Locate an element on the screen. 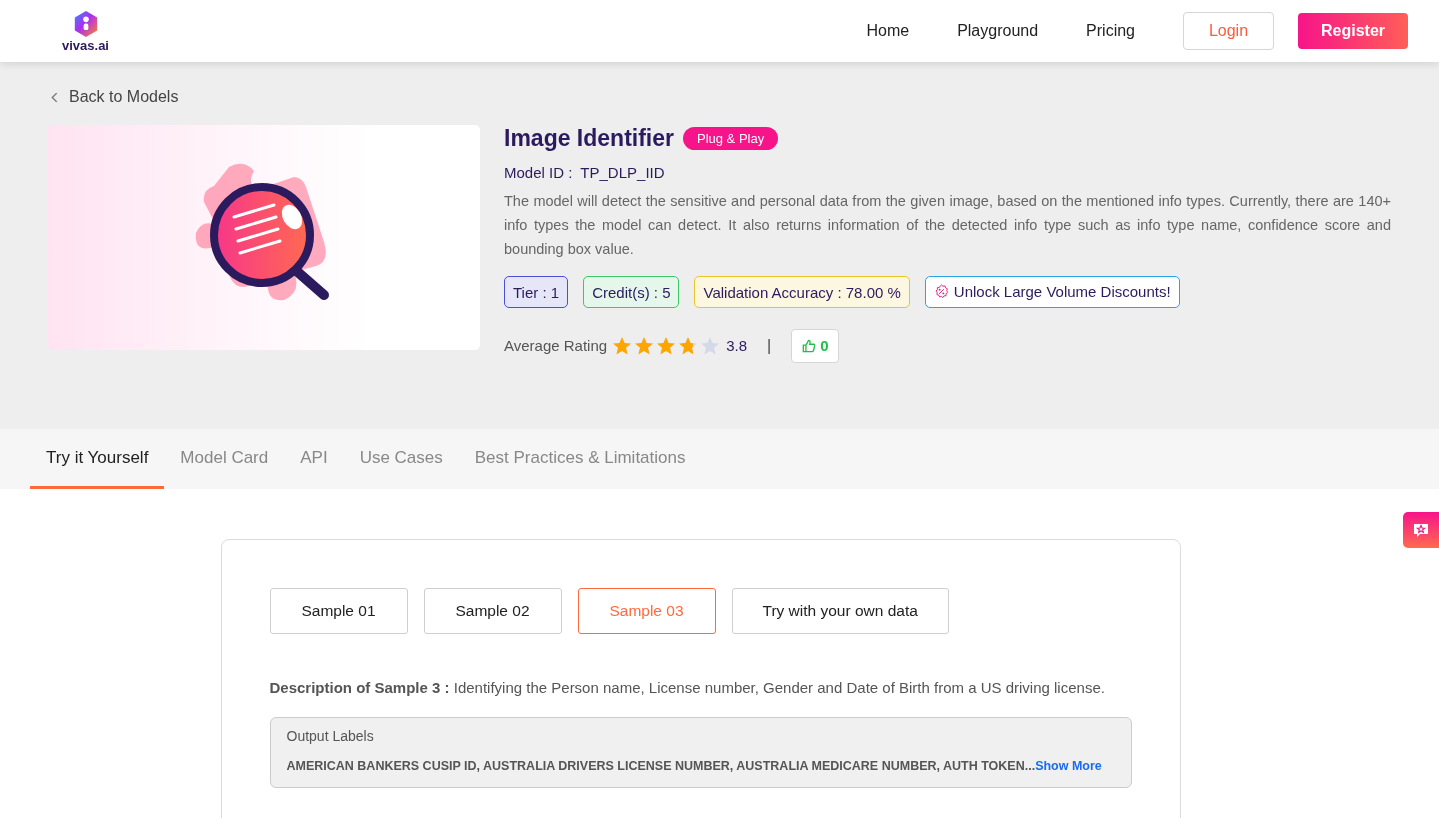  nav-link: Home is located at coordinates (888, 31).